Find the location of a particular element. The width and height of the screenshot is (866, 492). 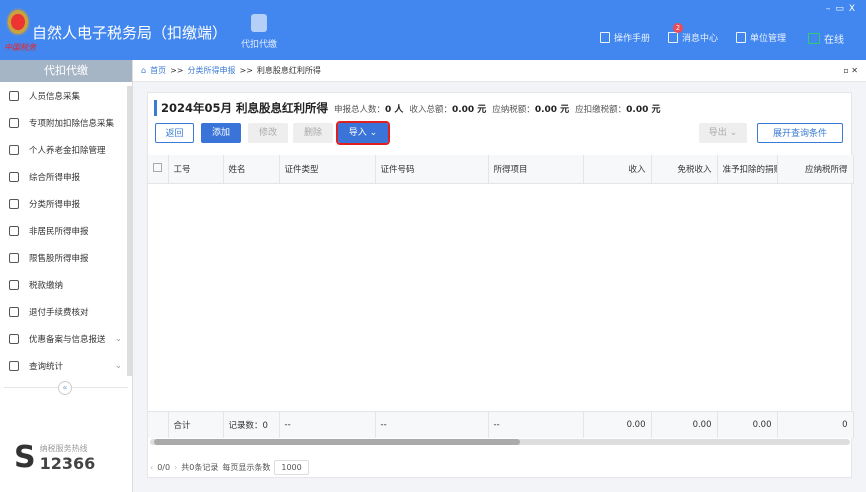

collapse-sidebar-button: « is located at coordinates (65, 388).